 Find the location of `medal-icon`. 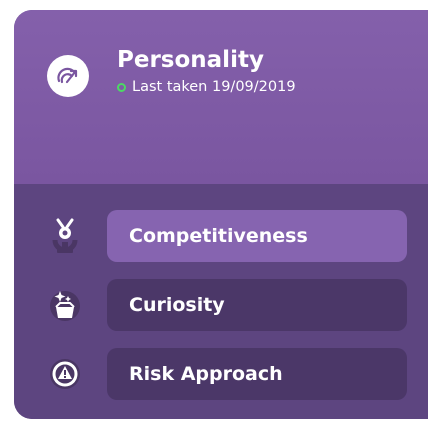

medal-icon is located at coordinates (65, 236).